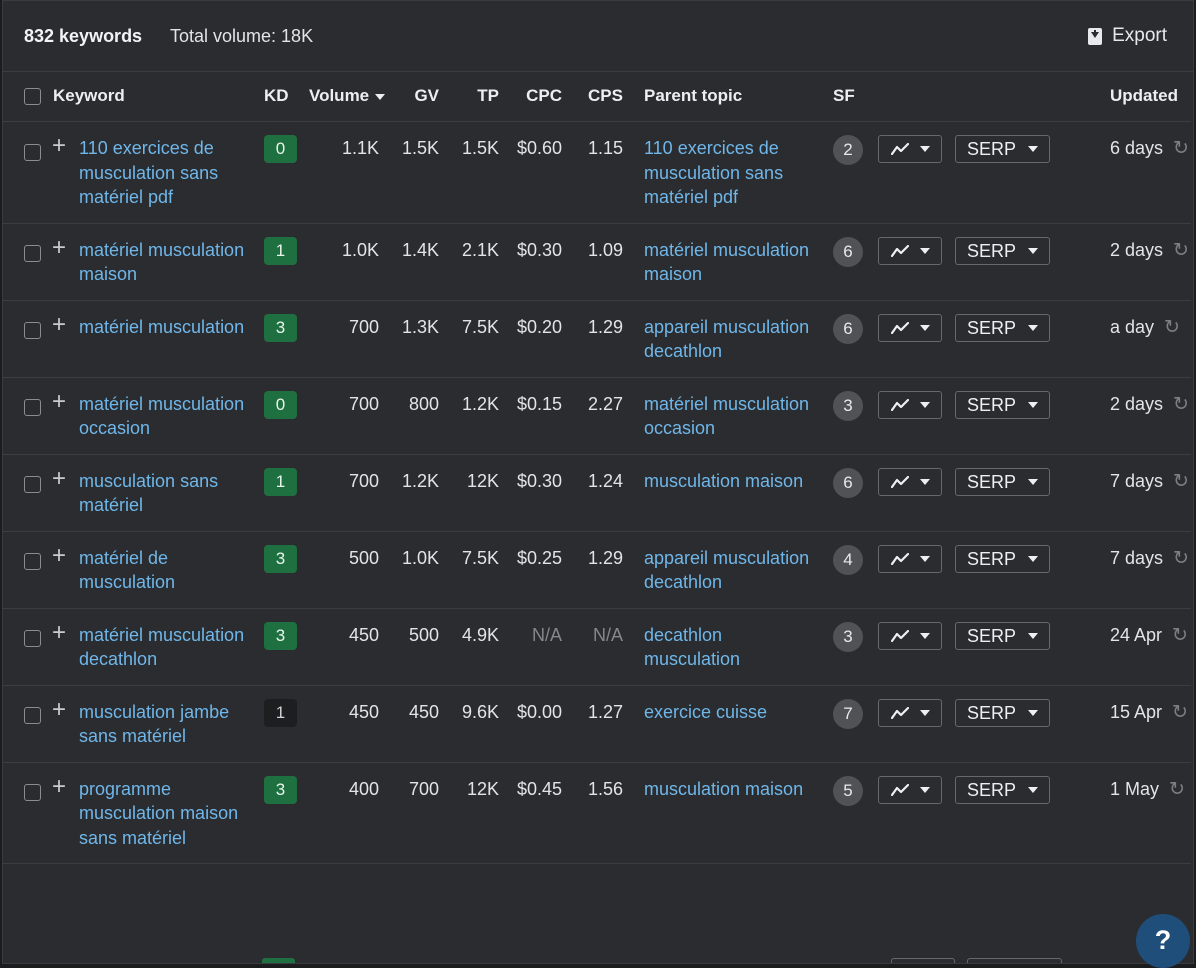 Image resolution: width=1196 pixels, height=968 pixels. Describe the element at coordinates (849, 96) in the screenshot. I see `col-sf: SF` at that location.